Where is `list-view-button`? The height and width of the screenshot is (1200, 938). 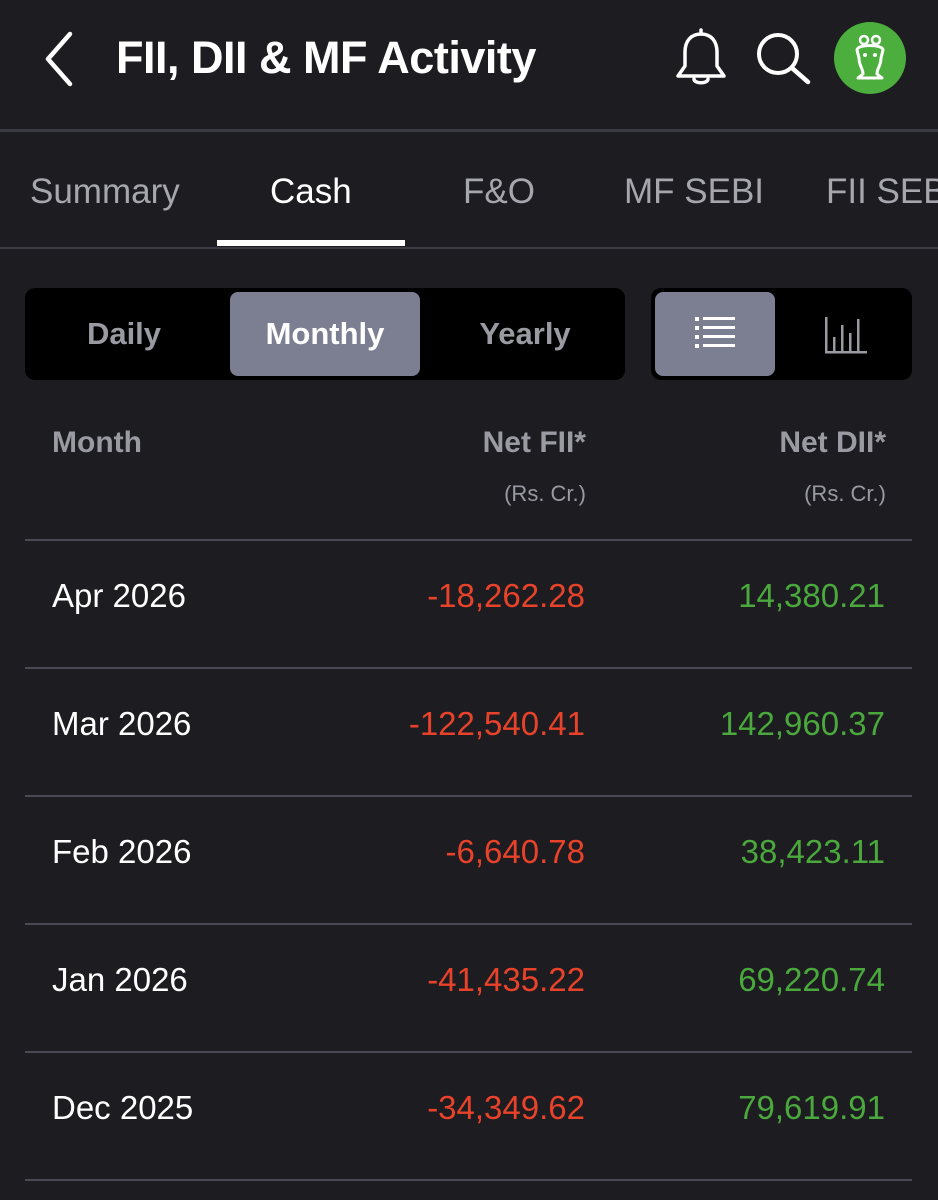 list-view-button is located at coordinates (715, 334).